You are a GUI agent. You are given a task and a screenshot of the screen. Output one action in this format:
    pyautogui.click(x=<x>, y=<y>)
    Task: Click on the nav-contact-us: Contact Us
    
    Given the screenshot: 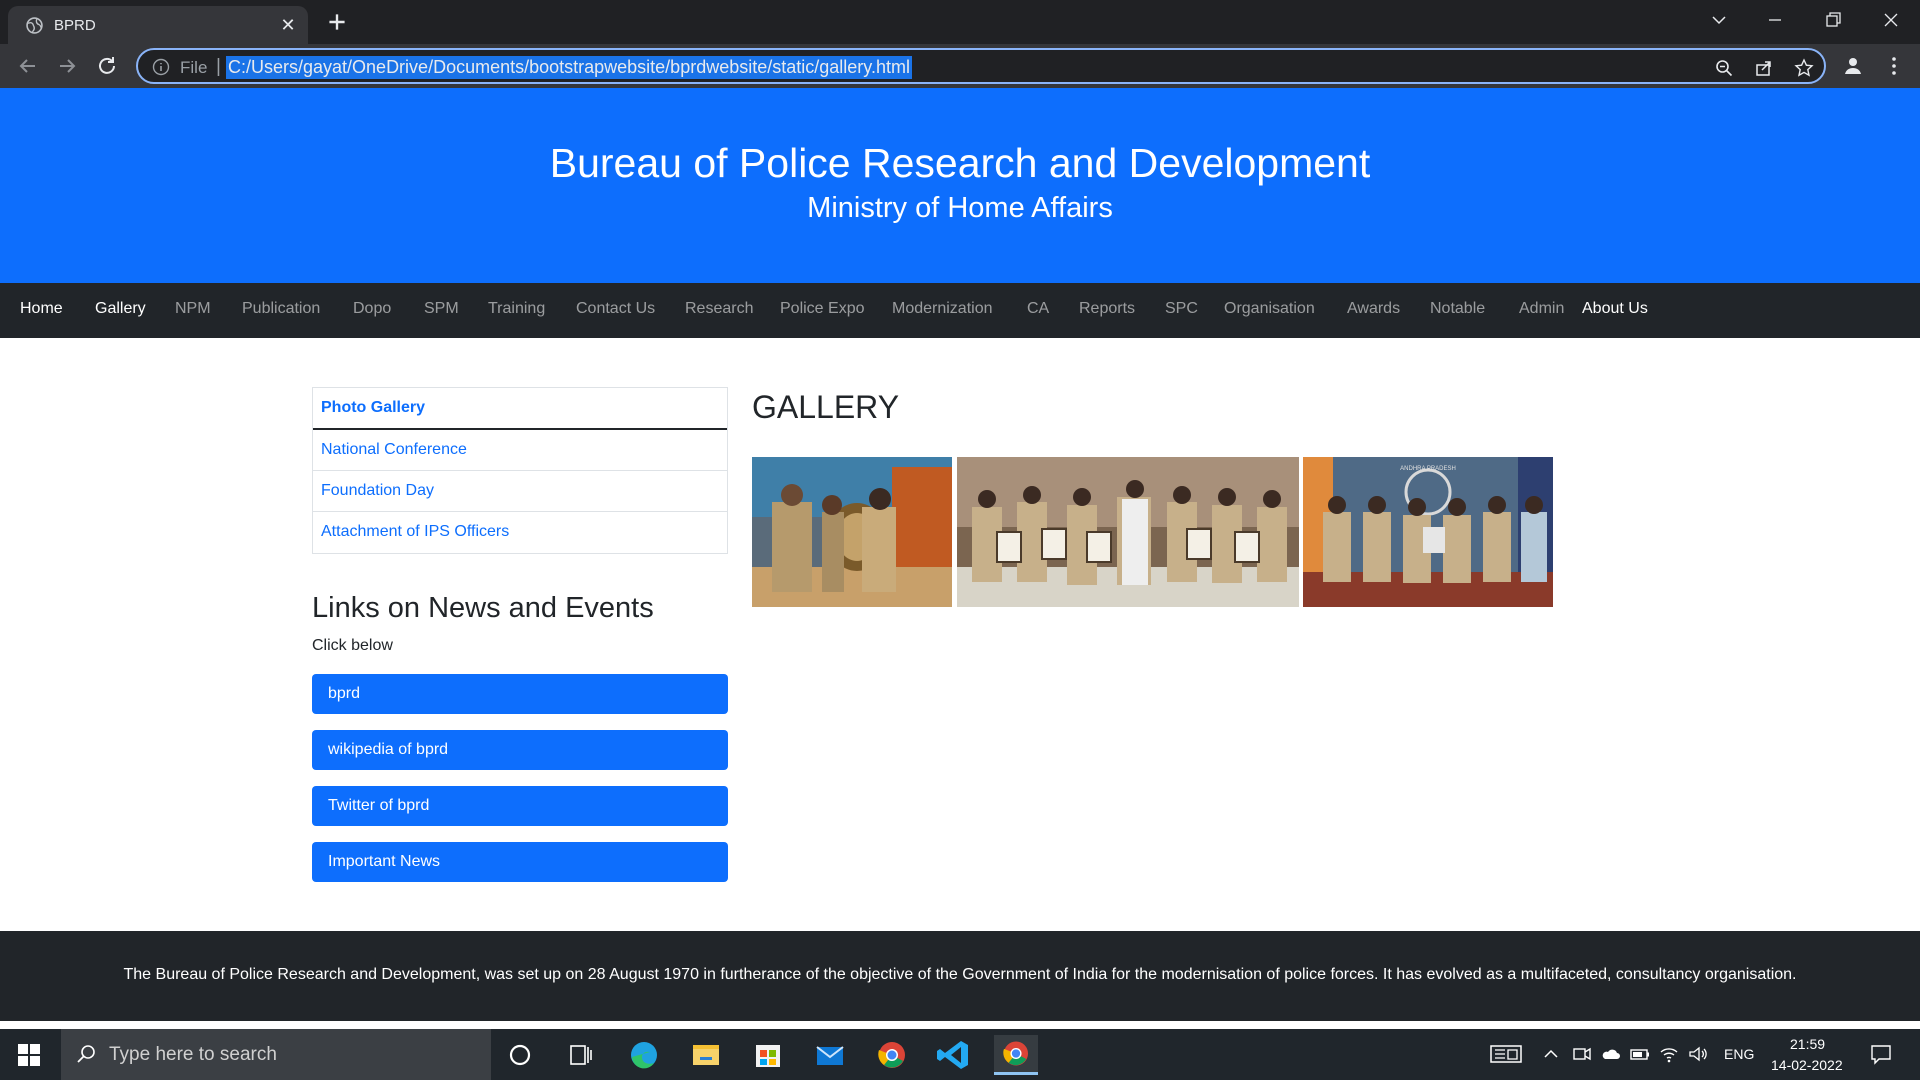 What is the action you would take?
    pyautogui.click(x=615, y=309)
    